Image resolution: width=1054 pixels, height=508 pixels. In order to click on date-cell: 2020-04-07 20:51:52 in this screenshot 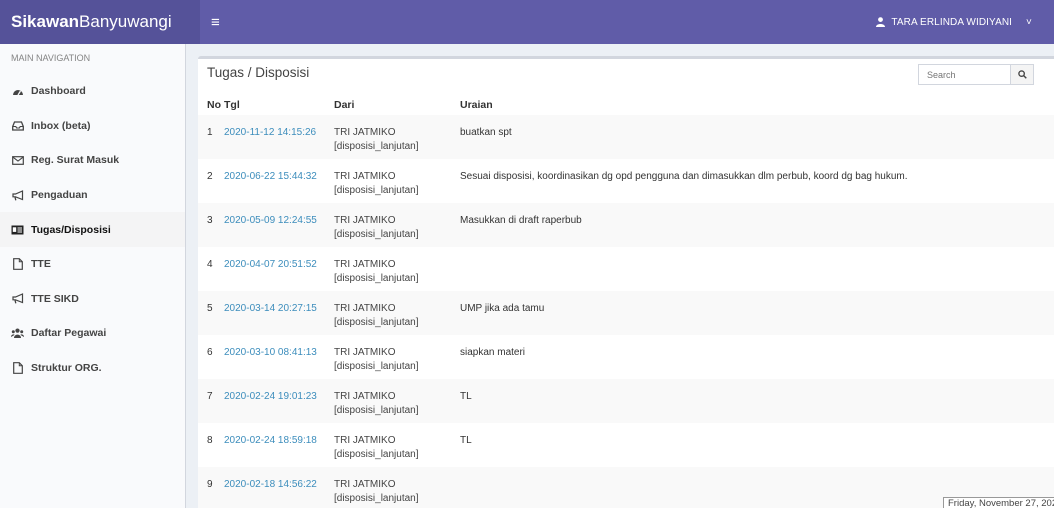, I will do `click(279, 269)`.